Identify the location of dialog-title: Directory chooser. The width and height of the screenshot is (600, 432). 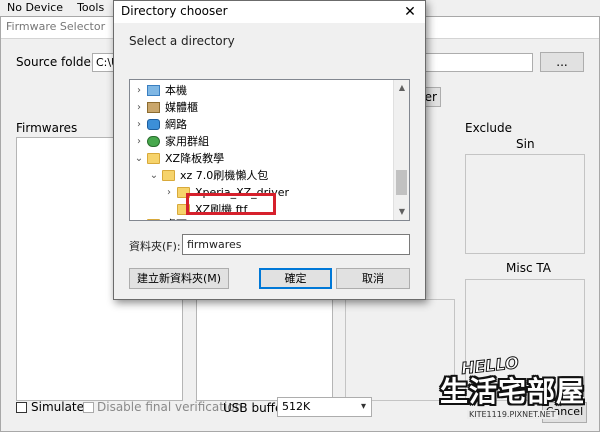
(174, 11).